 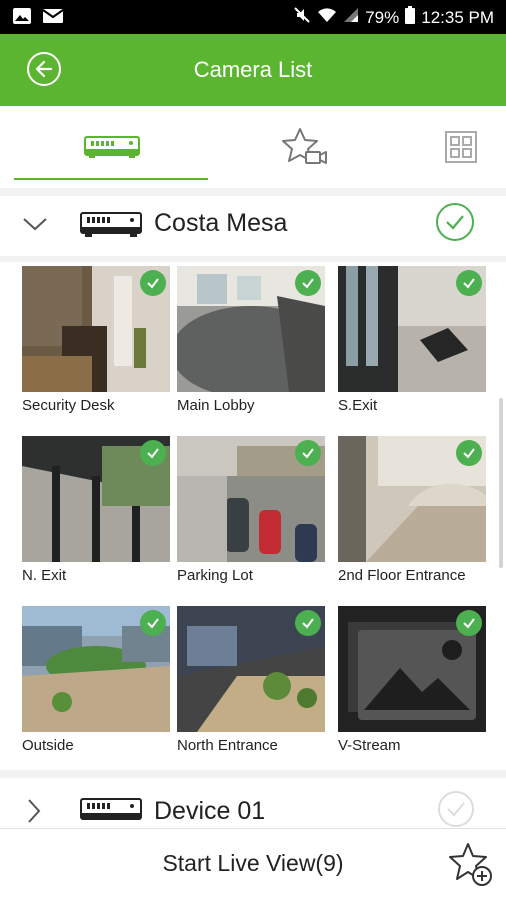 I want to click on scrollbar, so click(x=501, y=483).